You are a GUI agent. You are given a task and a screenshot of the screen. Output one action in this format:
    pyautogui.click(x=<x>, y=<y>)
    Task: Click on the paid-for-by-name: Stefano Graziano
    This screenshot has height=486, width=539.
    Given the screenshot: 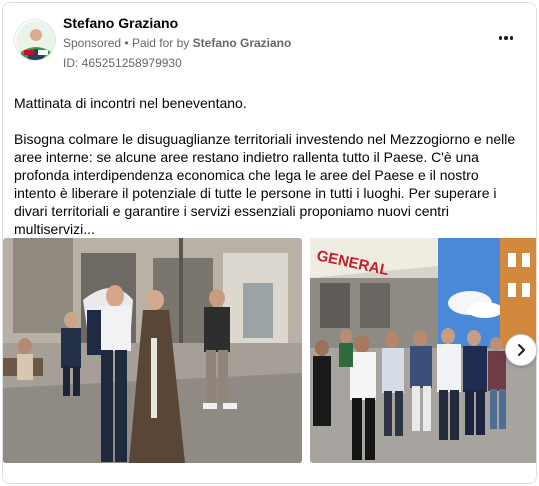 What is the action you would take?
    pyautogui.click(x=242, y=43)
    